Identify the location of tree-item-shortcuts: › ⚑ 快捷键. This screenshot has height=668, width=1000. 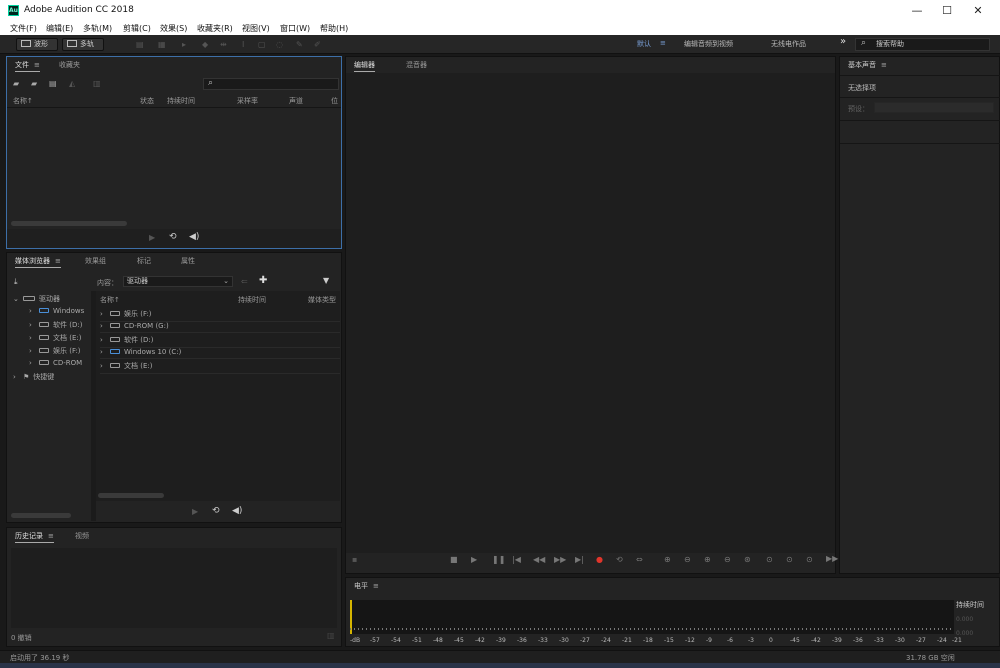
(33, 377).